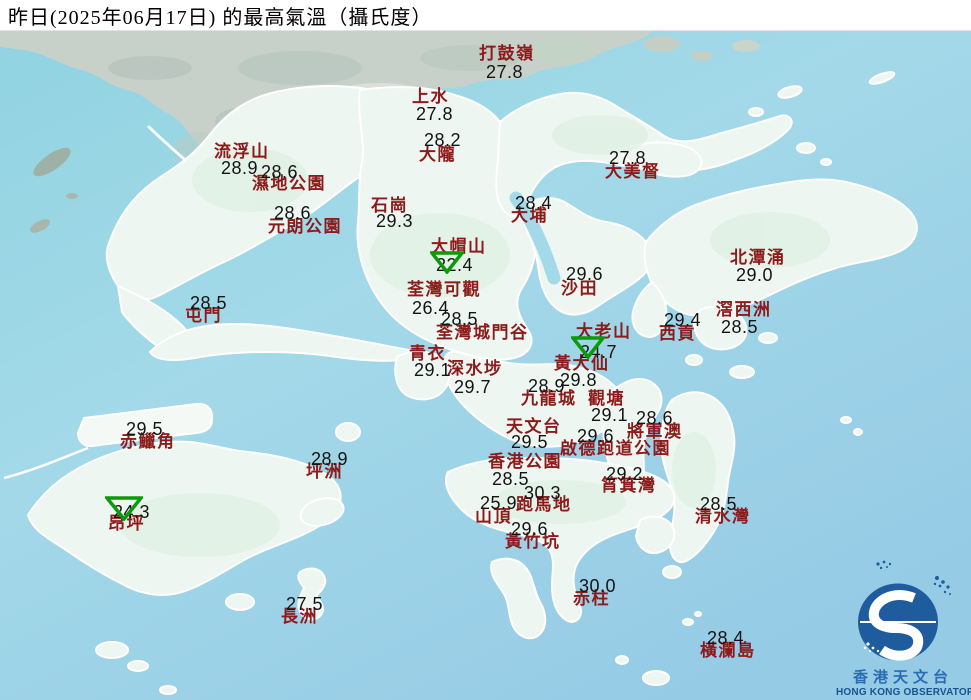  Describe the element at coordinates (579, 380) in the screenshot. I see `station-temperature-value: 29.8` at that location.